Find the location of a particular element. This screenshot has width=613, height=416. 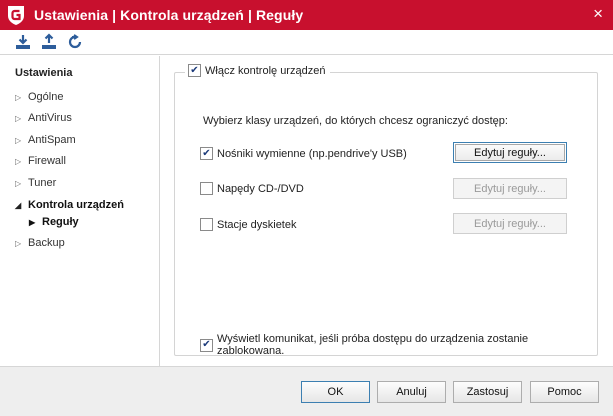

sidebar-item-firewall: ▷ Firewall is located at coordinates (40, 161).